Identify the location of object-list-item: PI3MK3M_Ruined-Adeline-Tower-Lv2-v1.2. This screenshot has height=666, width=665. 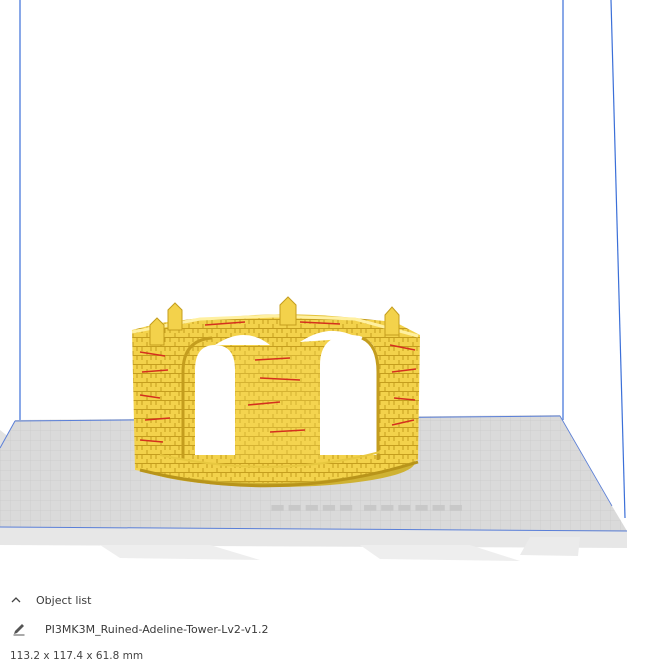
(140, 629).